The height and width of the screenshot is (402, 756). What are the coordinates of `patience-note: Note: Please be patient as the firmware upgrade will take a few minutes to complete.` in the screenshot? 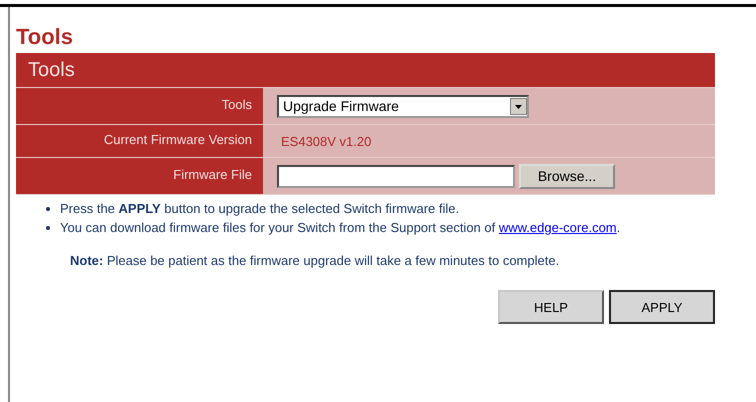 It's located at (314, 260).